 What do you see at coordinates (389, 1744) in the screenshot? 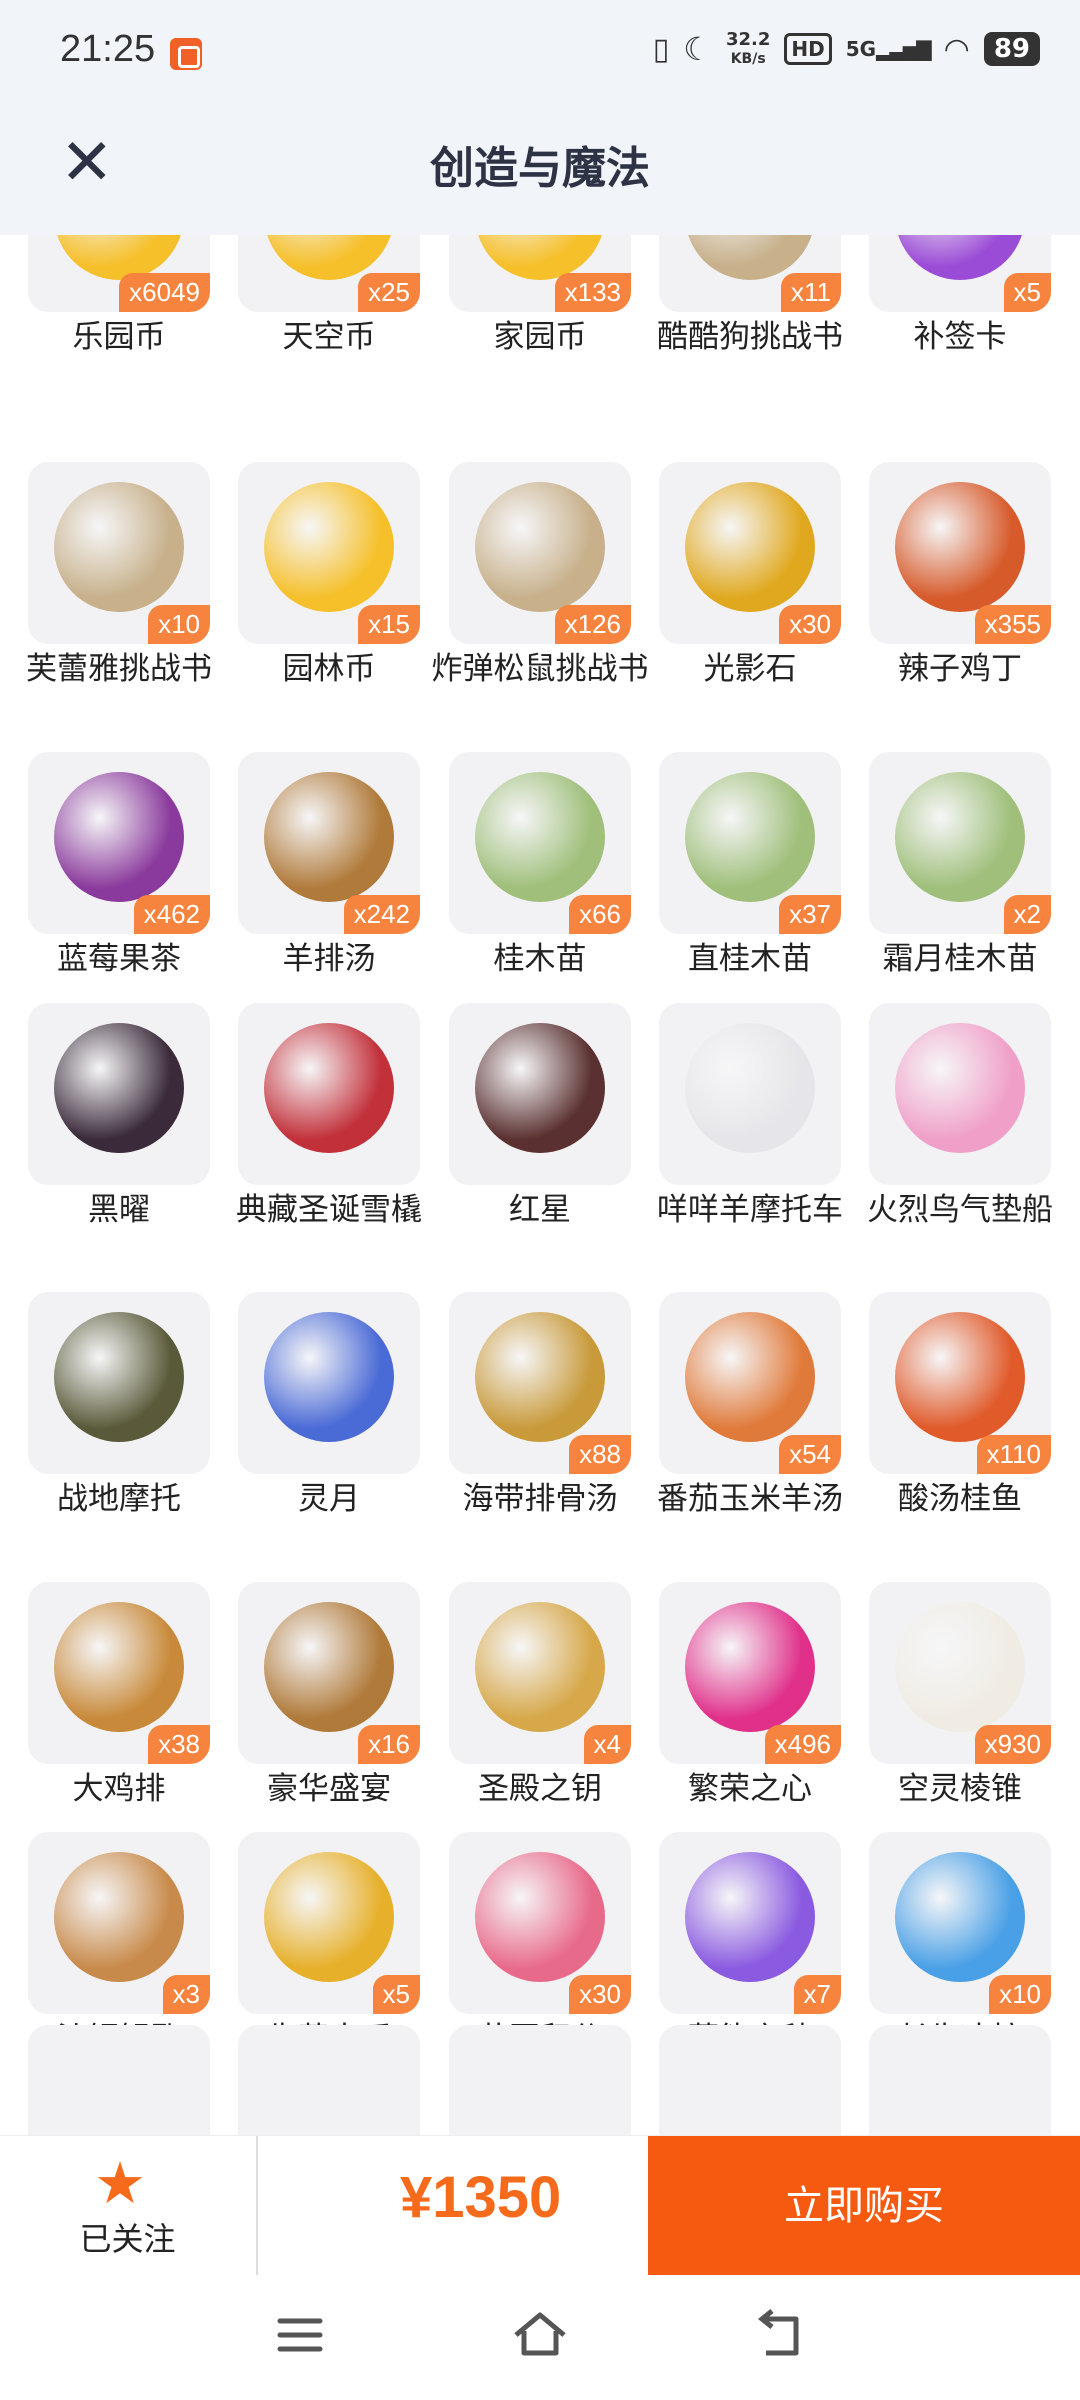
I see `item-count-badge: x16` at bounding box center [389, 1744].